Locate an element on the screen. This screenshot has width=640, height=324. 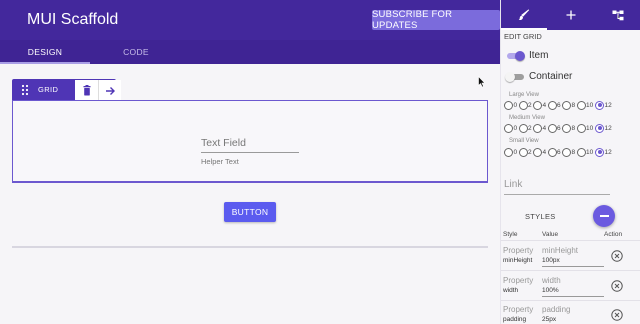
grid-actions is located at coordinates (98, 90).